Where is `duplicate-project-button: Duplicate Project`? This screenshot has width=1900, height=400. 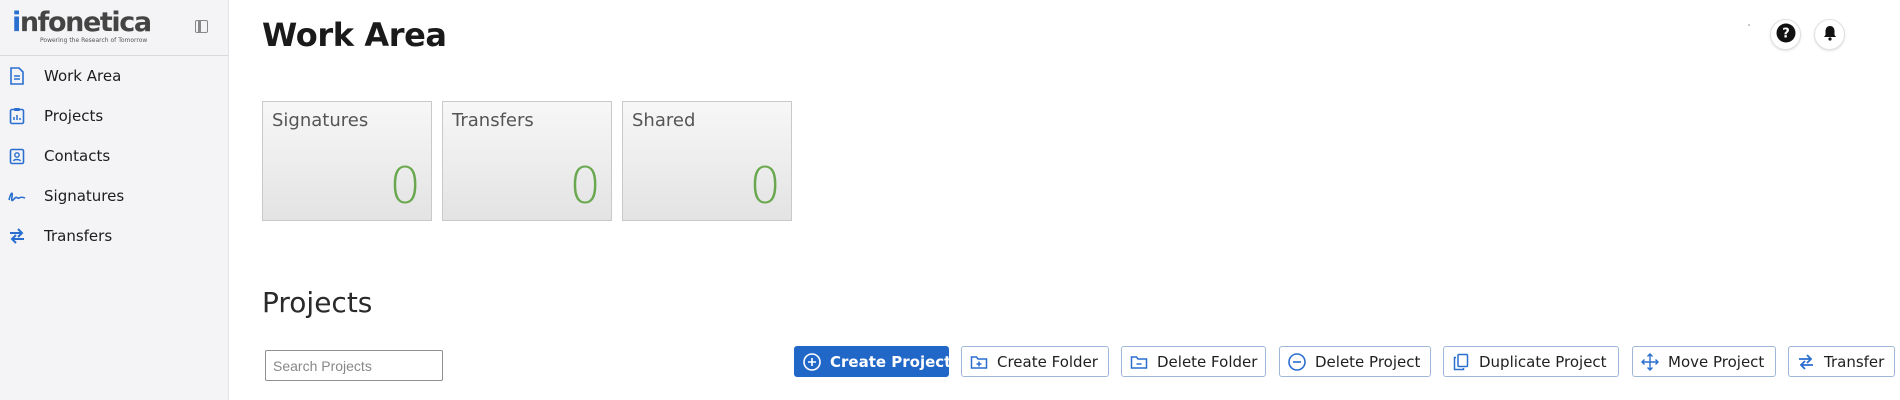
duplicate-project-button: Duplicate Project is located at coordinates (1531, 361).